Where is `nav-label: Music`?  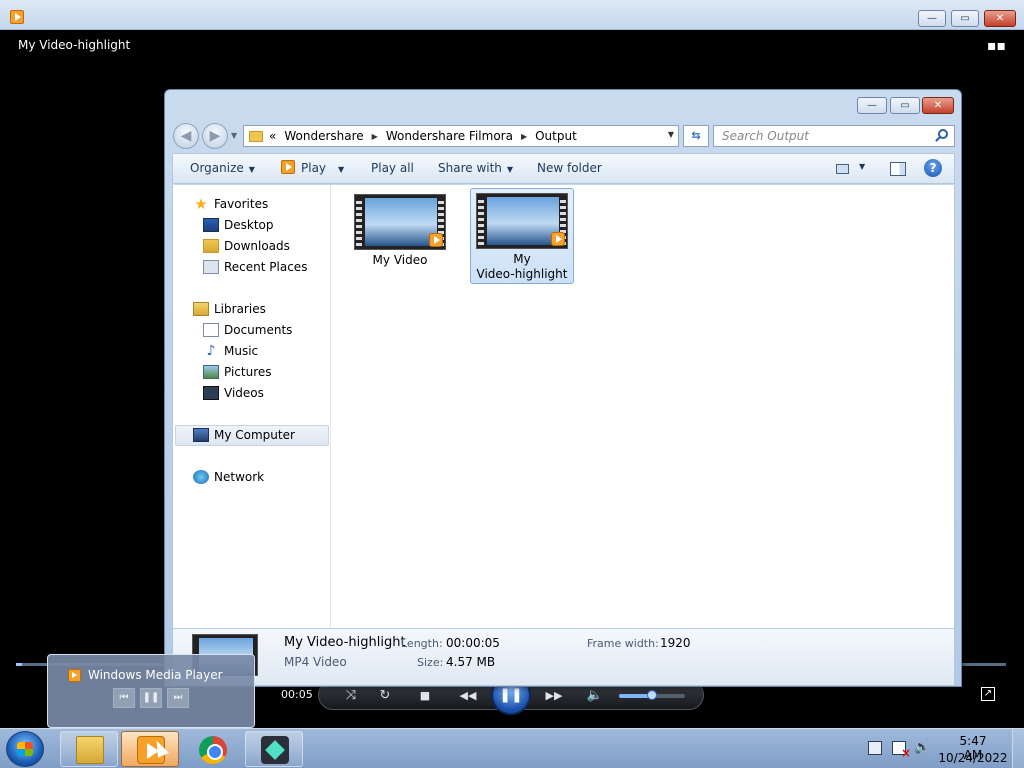 nav-label: Music is located at coordinates (241, 351).